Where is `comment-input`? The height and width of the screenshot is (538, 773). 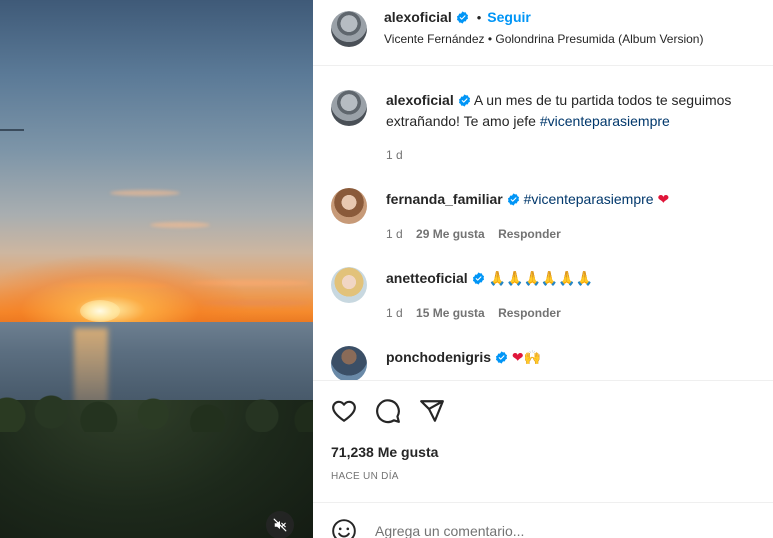
comment-input is located at coordinates (555, 530).